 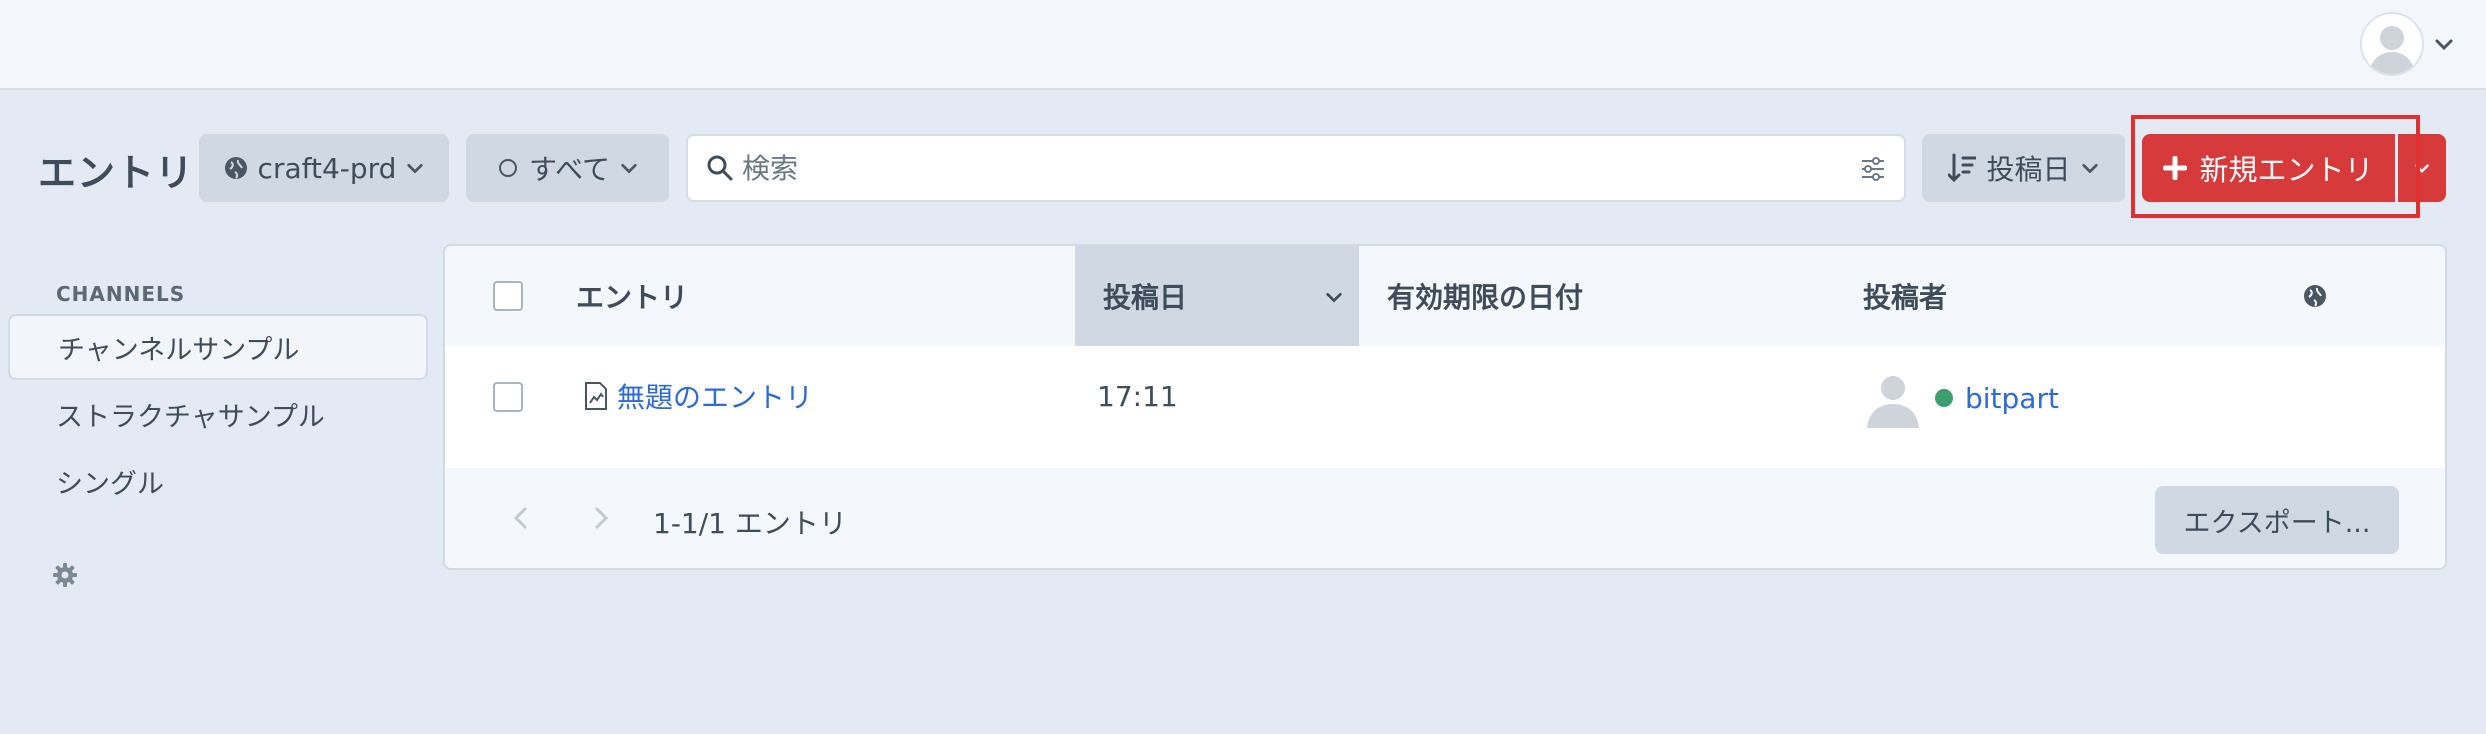 What do you see at coordinates (327, 168) in the screenshot?
I see `site-select-label: craft4-prd` at bounding box center [327, 168].